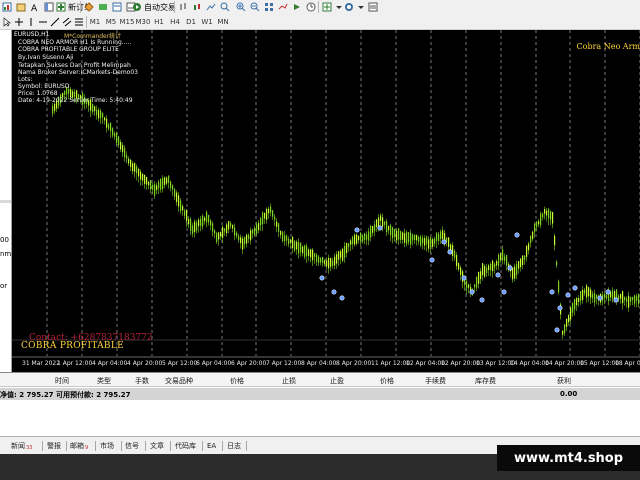 Image resolution: width=640 pixels, height=480 pixels. What do you see at coordinates (132, 446) in the screenshot?
I see `tab-signals: 信号` at bounding box center [132, 446].